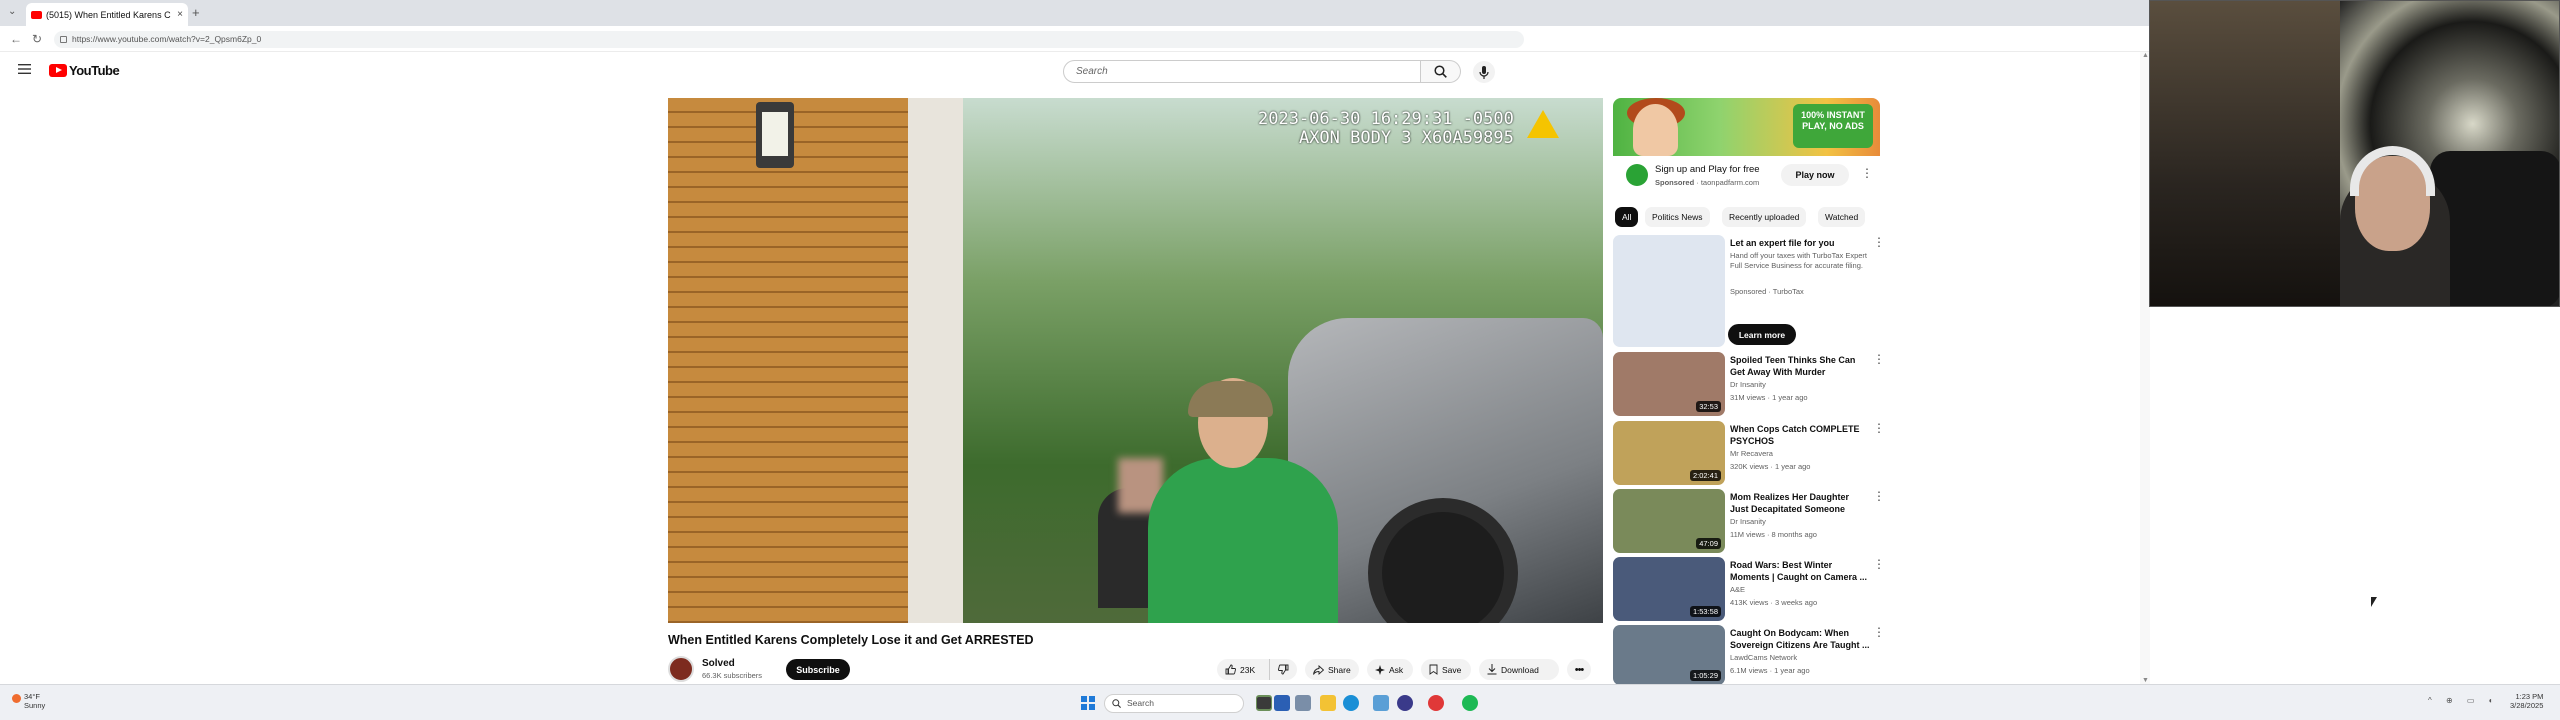 This screenshot has height=720, width=2560. What do you see at coordinates (1842, 217) in the screenshot?
I see `chip-watched: Watched` at bounding box center [1842, 217].